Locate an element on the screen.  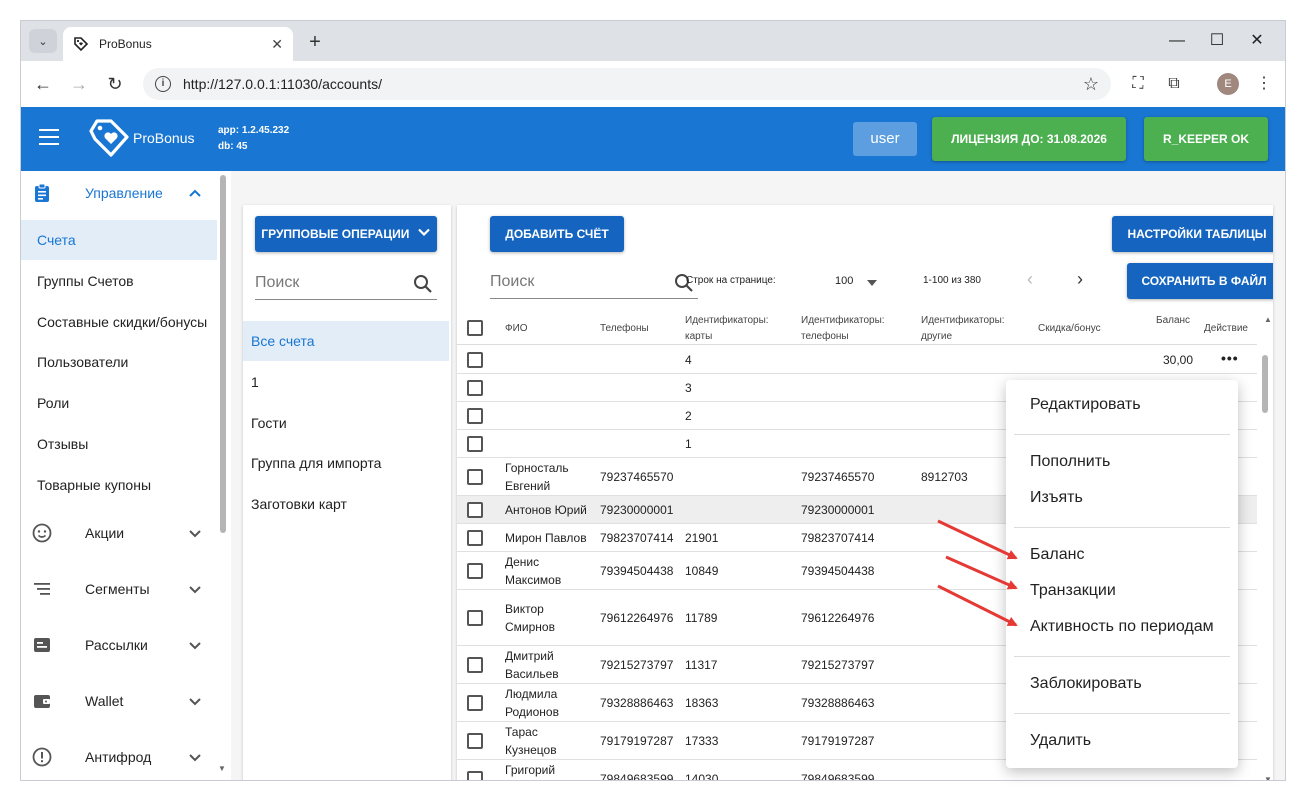
sidebar-item-users: Пользователи is located at coordinates (119, 362).